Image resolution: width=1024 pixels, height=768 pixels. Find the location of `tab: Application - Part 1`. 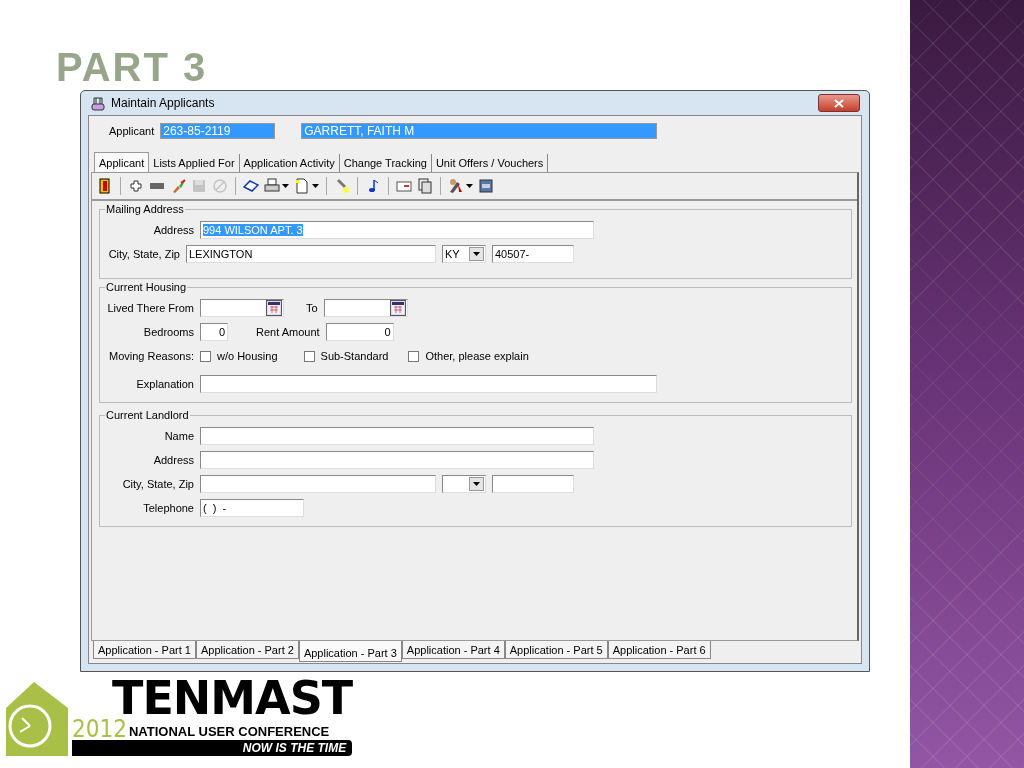

tab: Application - Part 1 is located at coordinates (144, 650).